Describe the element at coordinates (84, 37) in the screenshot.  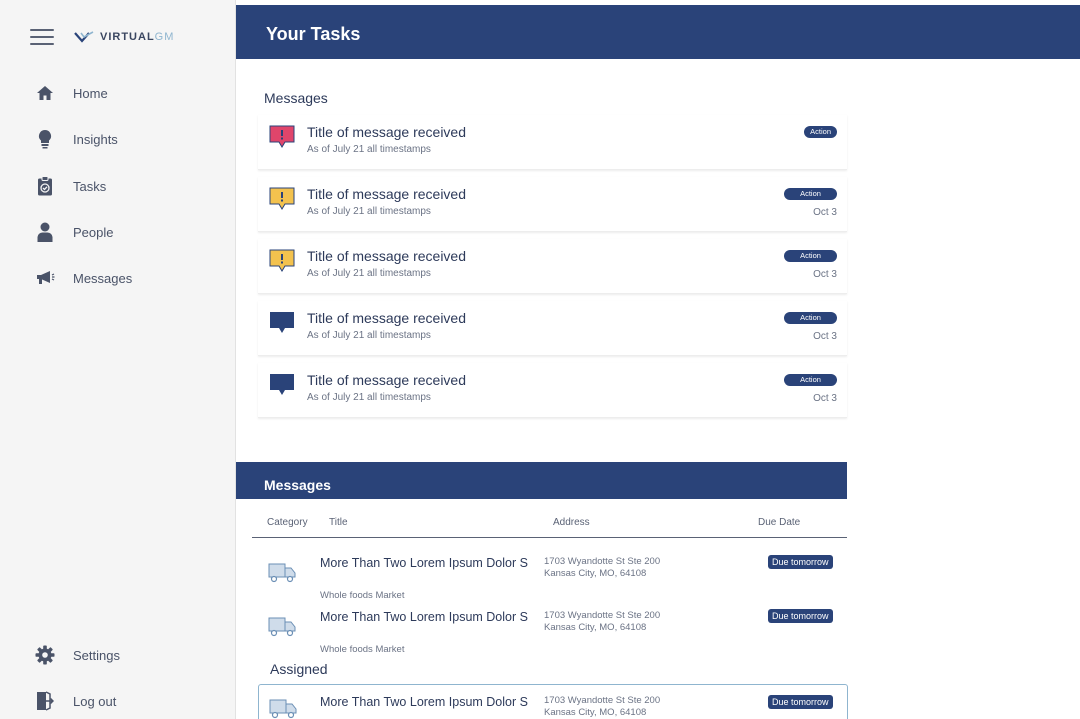
I see `logo-chevron-icon` at that location.